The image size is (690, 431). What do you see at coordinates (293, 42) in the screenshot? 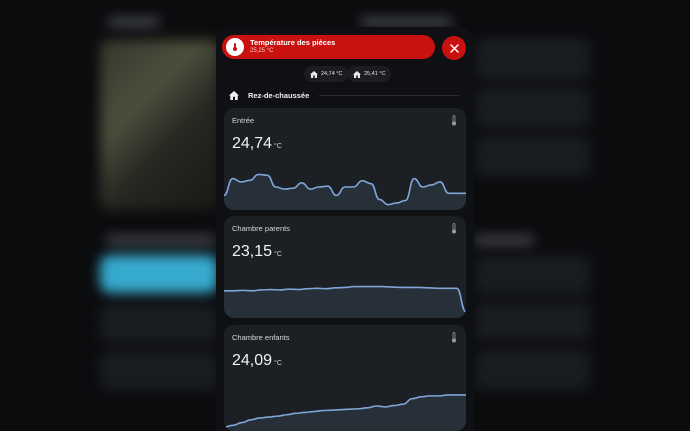
I see `dialog-title: Température des pièces` at bounding box center [293, 42].